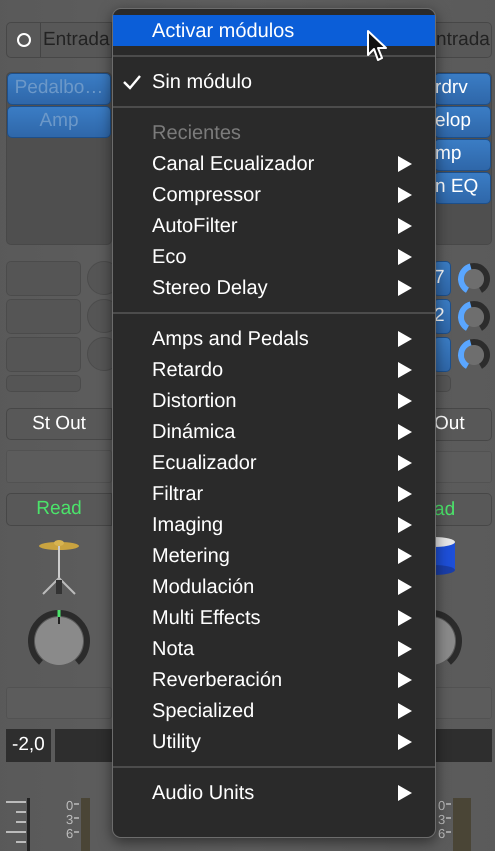 The width and height of the screenshot is (495, 851). Describe the element at coordinates (59, 509) in the screenshot. I see `automation-button: Read` at that location.